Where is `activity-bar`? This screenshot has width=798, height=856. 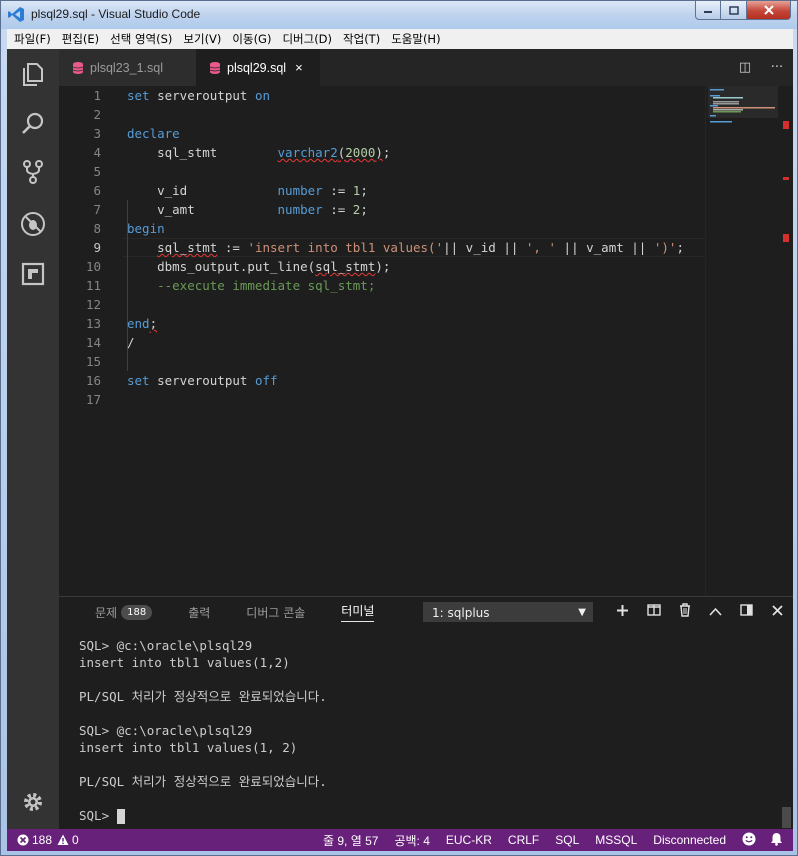
activity-bar is located at coordinates (33, 439).